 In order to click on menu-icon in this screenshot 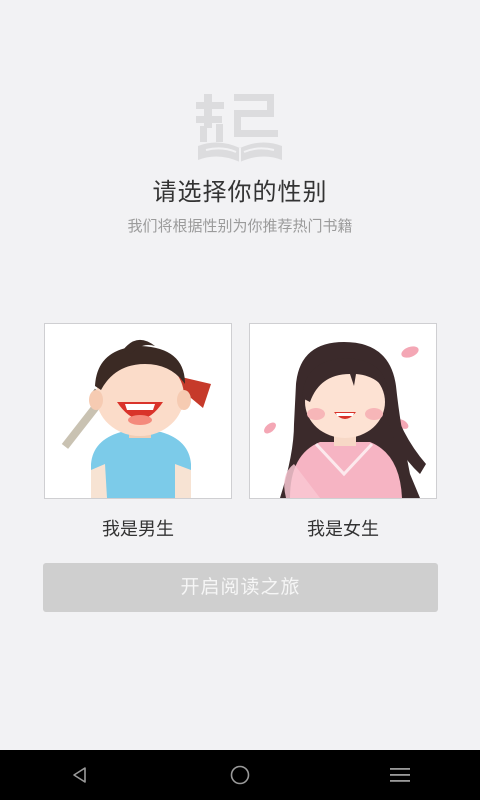, I will do `click(400, 775)`.